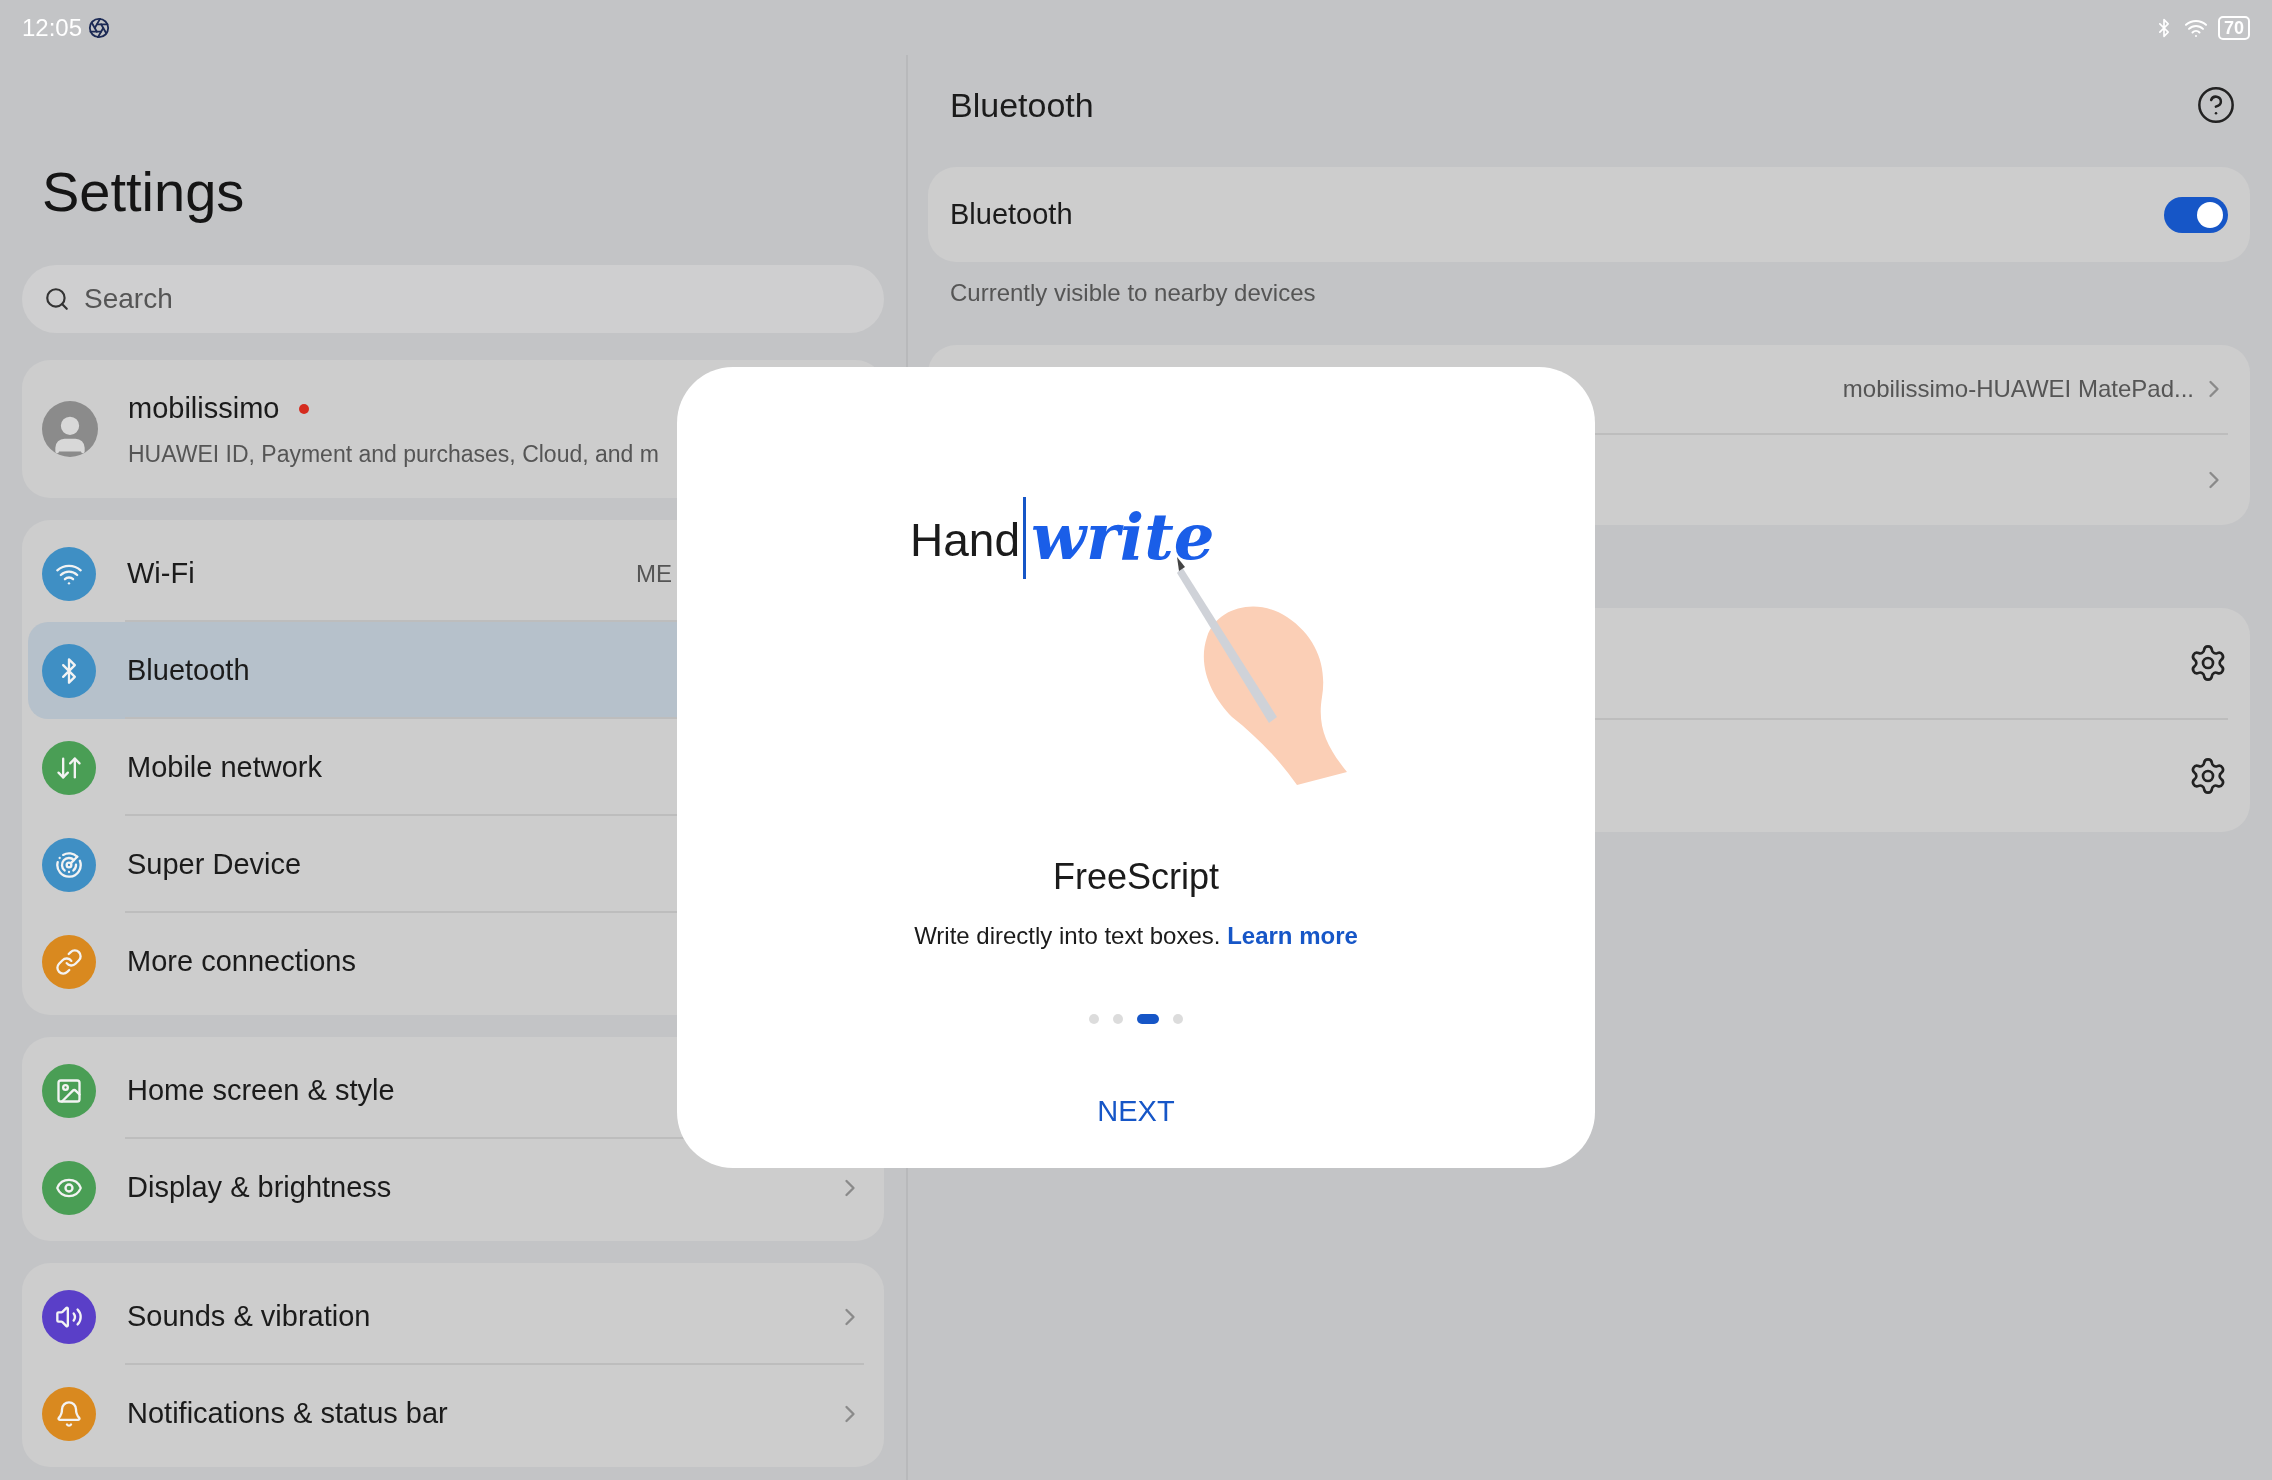 The height and width of the screenshot is (1480, 2272). I want to click on setting-value: ME, so click(654, 573).